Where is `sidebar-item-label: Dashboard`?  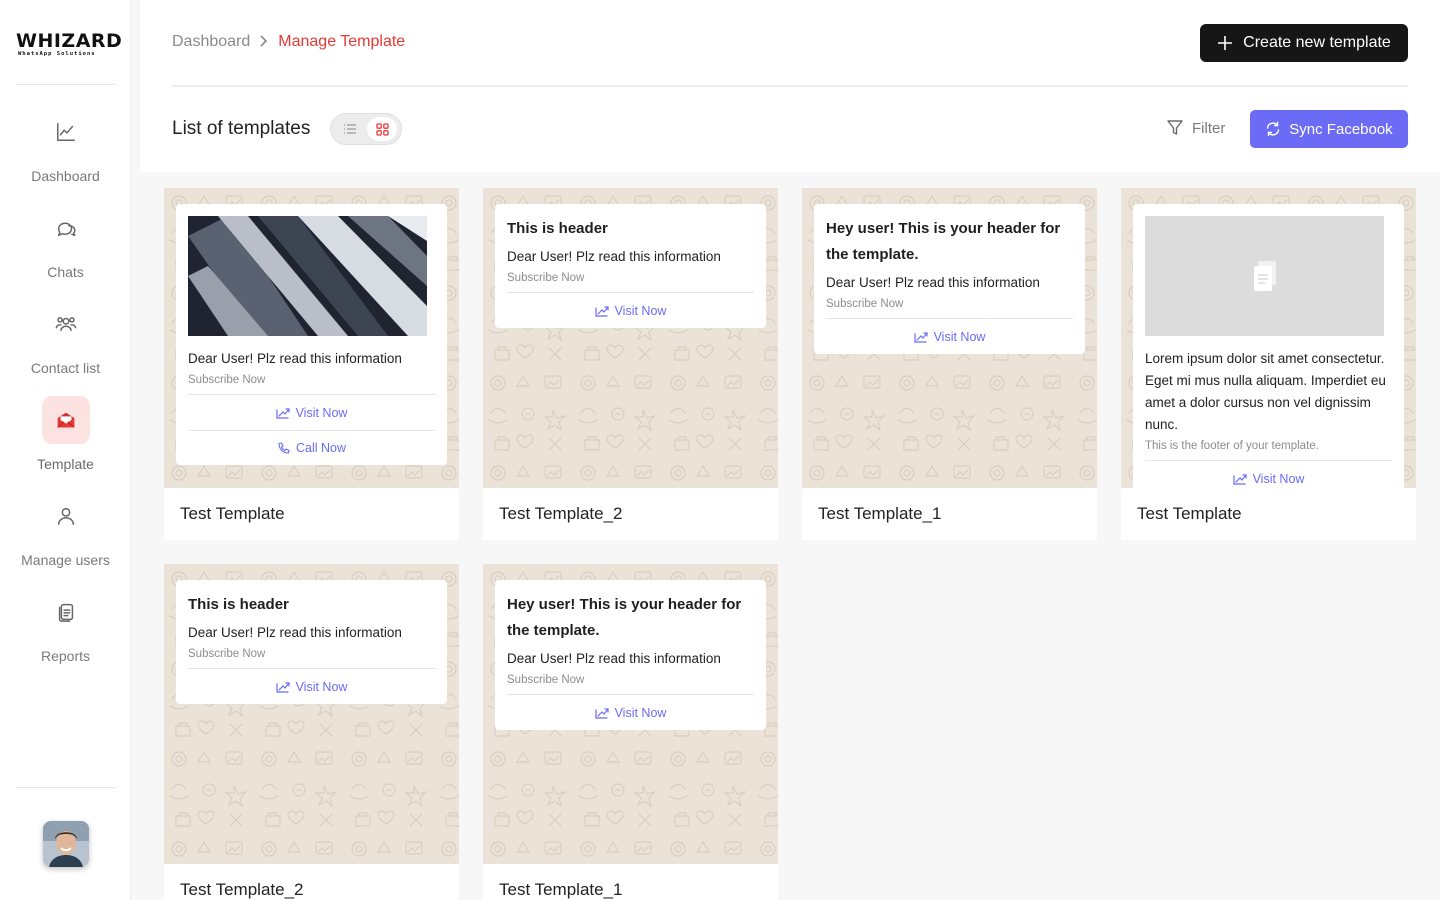 sidebar-item-label: Dashboard is located at coordinates (65, 176).